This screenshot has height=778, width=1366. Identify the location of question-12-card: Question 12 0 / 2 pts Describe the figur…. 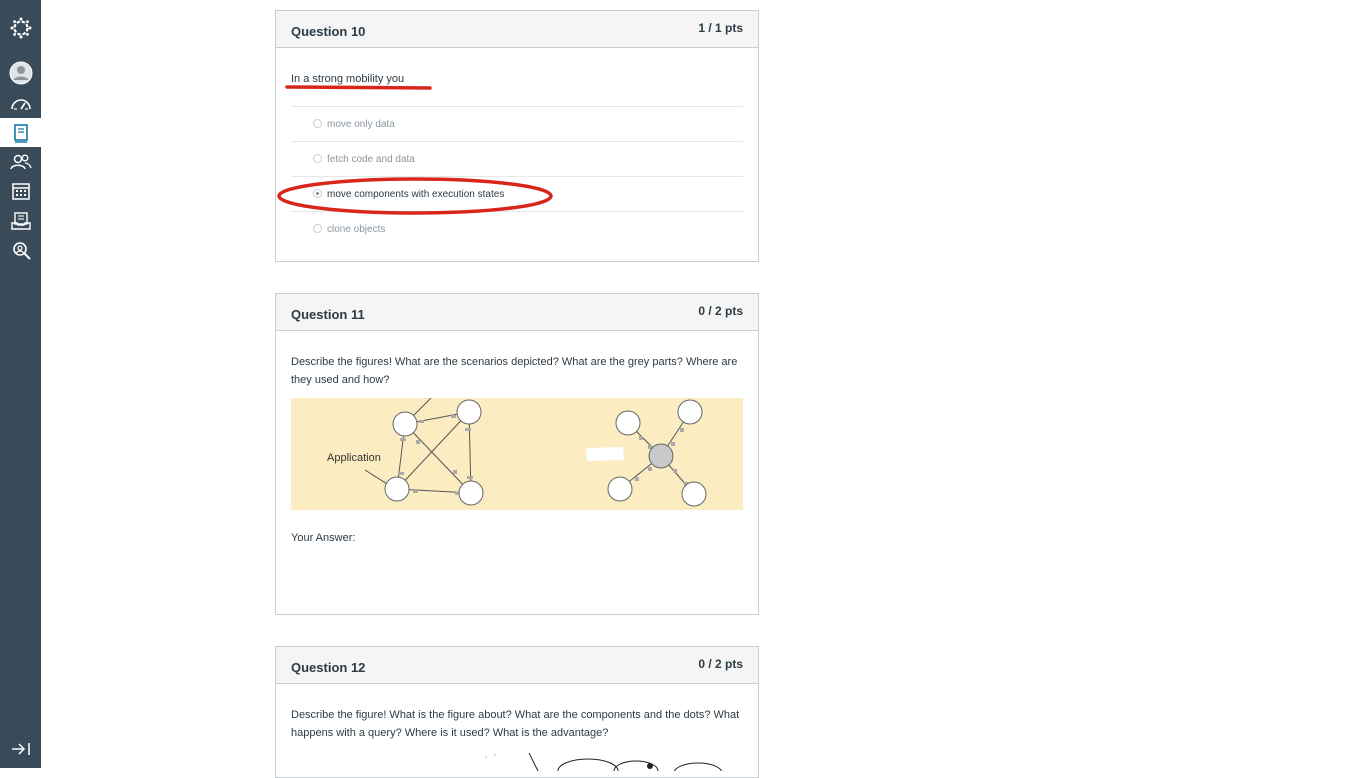
(517, 712).